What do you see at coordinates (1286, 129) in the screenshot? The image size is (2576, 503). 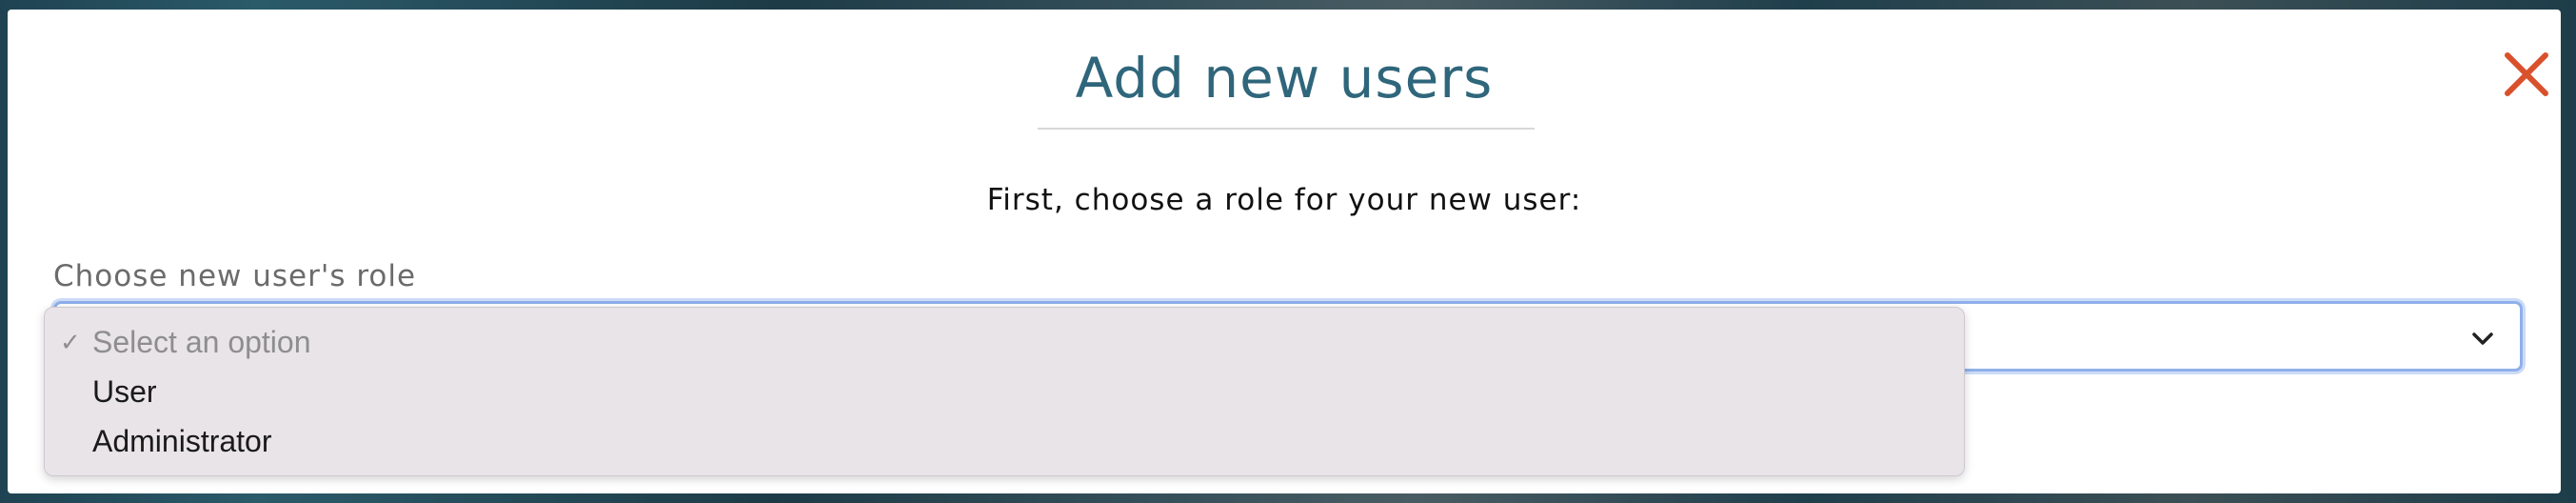 I see `title-divider` at bounding box center [1286, 129].